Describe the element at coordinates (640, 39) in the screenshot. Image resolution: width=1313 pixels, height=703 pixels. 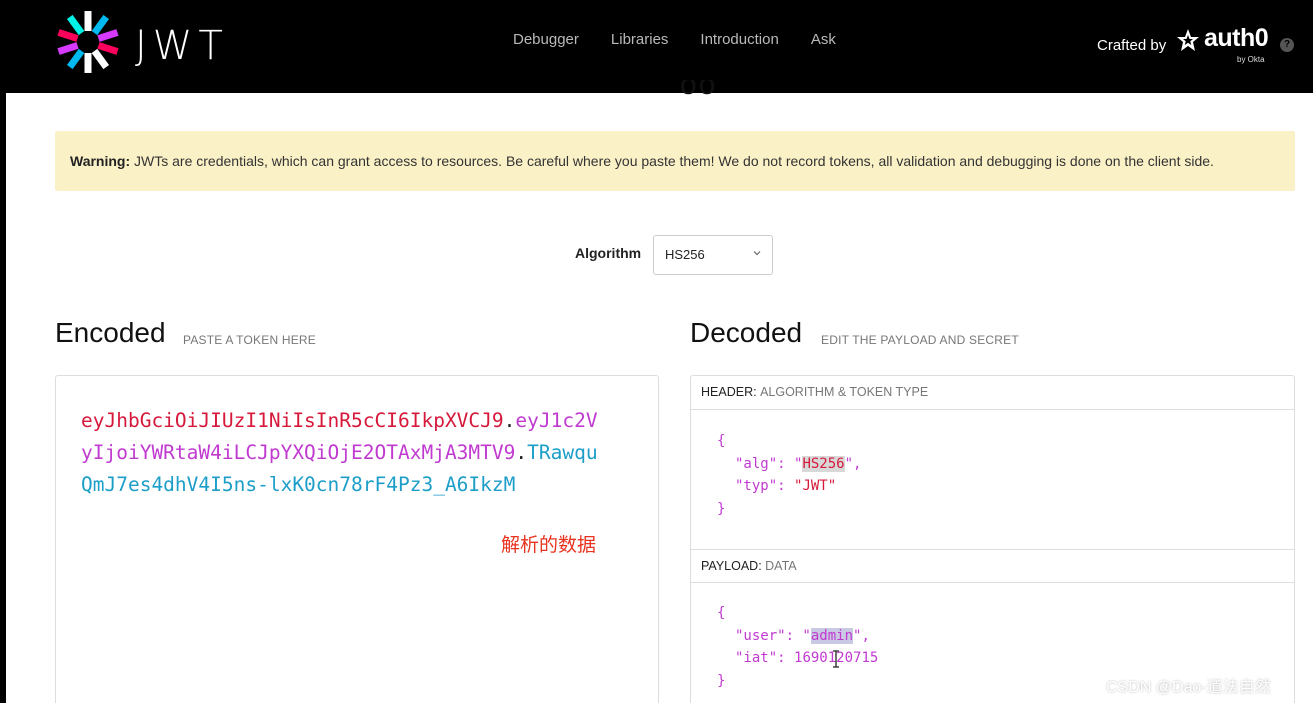
I see `nav-link-libraries: Libraries` at that location.